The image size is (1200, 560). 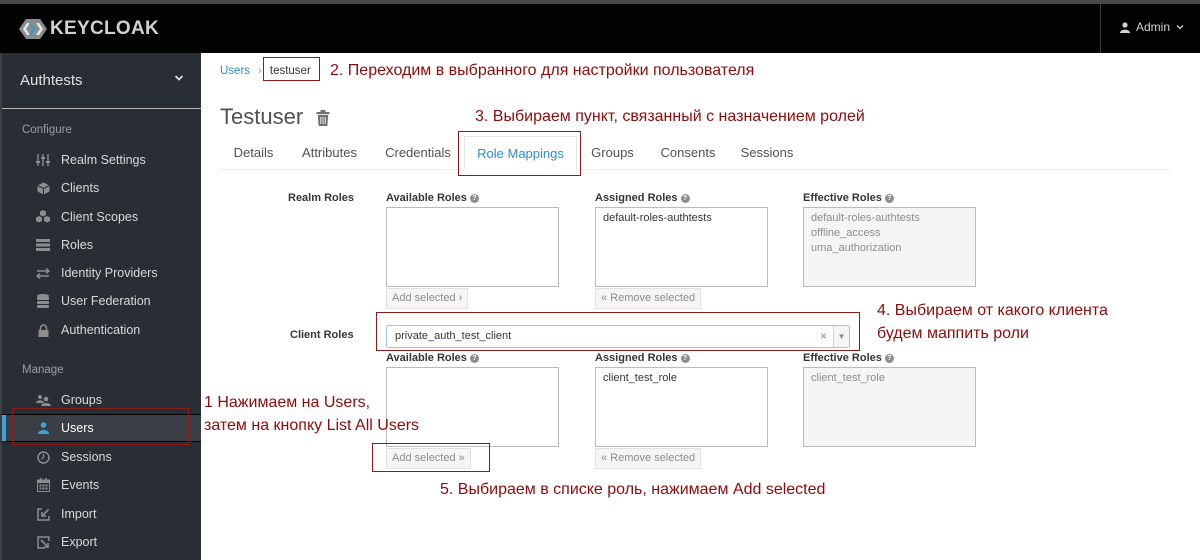 I want to click on sidebar-item-label: Identity Providers, so click(x=109, y=273).